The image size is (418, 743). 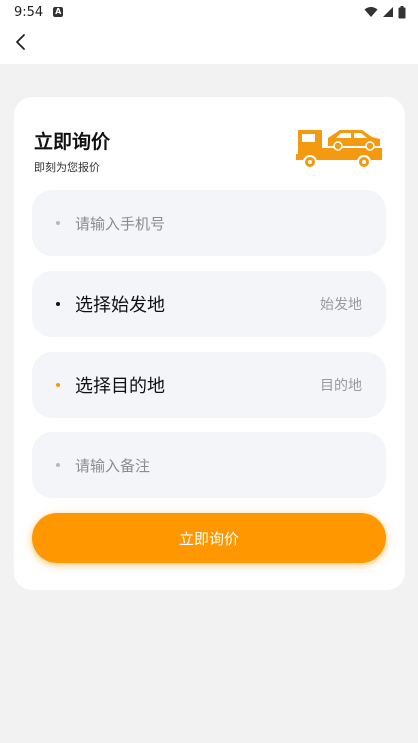 What do you see at coordinates (120, 386) in the screenshot?
I see `destination-label: 选择目的地` at bounding box center [120, 386].